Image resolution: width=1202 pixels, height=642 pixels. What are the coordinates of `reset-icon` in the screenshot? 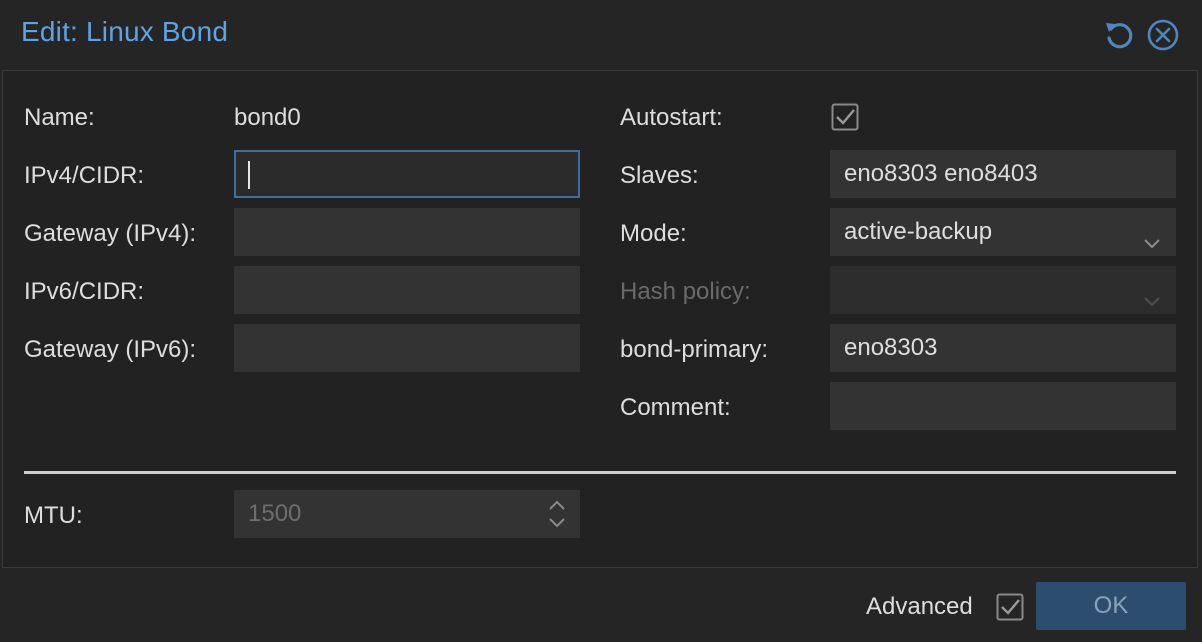 It's located at (1119, 35).